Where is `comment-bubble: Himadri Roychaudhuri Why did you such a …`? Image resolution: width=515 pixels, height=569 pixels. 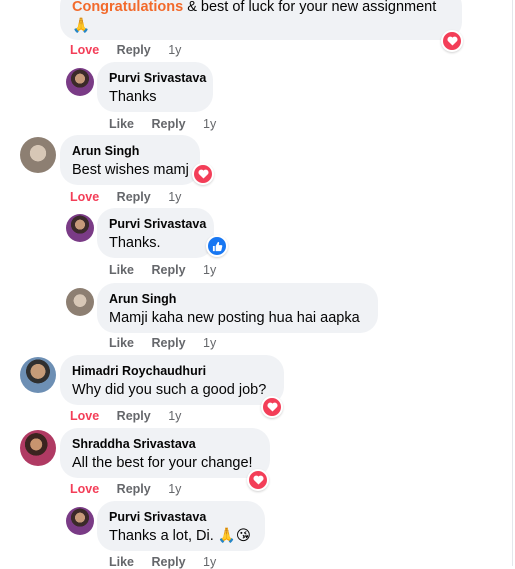 comment-bubble: Himadri Roychaudhuri Why did you such a … is located at coordinates (172, 380).